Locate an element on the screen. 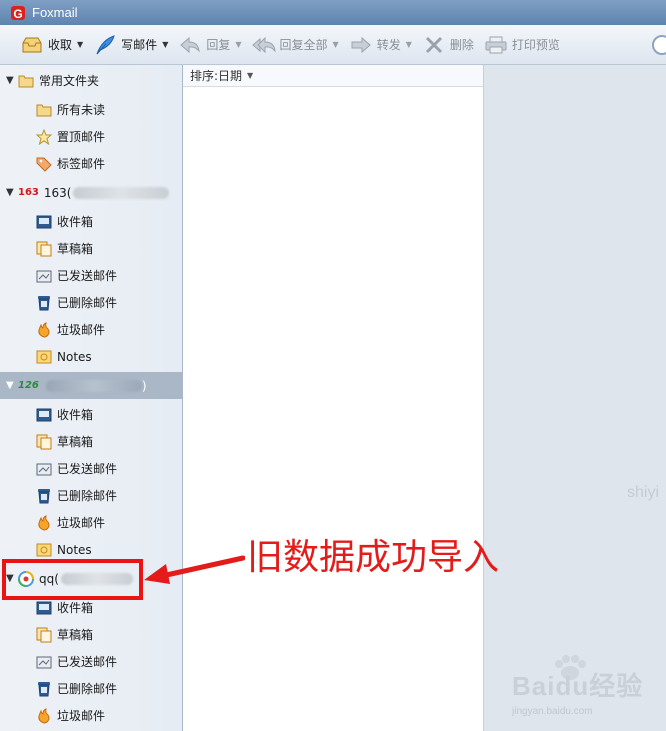 This screenshot has width=666, height=731. feather-pen-icon is located at coordinates (105, 45).